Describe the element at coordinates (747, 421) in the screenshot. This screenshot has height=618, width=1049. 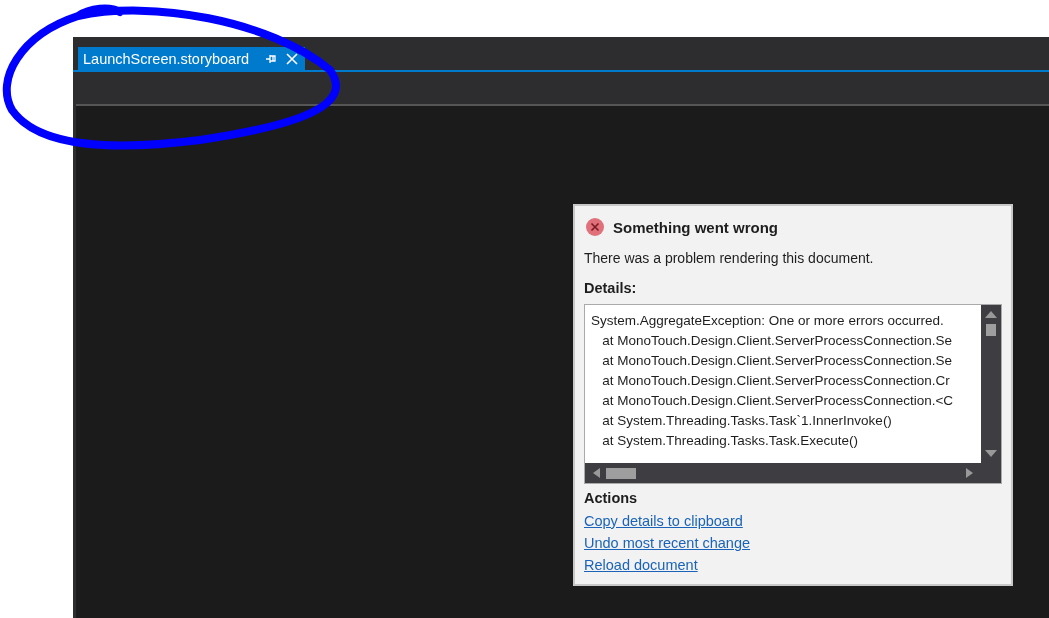
I see `stack-trace-line: at System.Threading.Tasks.Task`1.InnerInvoke()` at that location.